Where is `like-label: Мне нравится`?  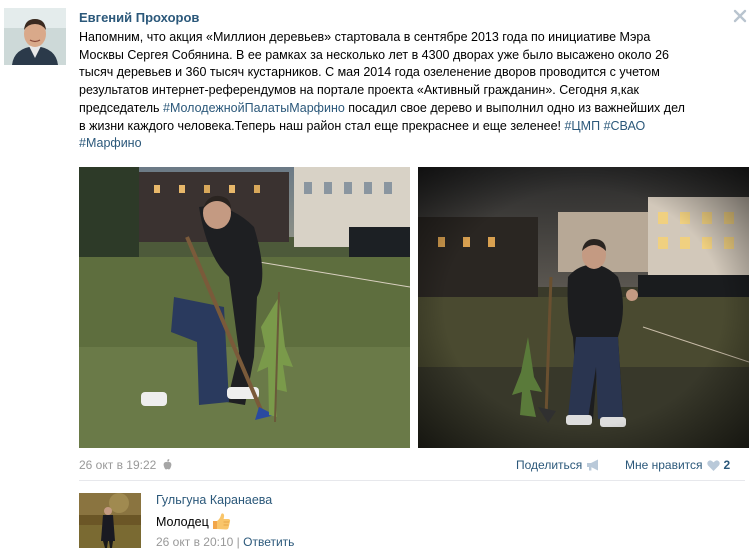 like-label: Мне нравится is located at coordinates (664, 465).